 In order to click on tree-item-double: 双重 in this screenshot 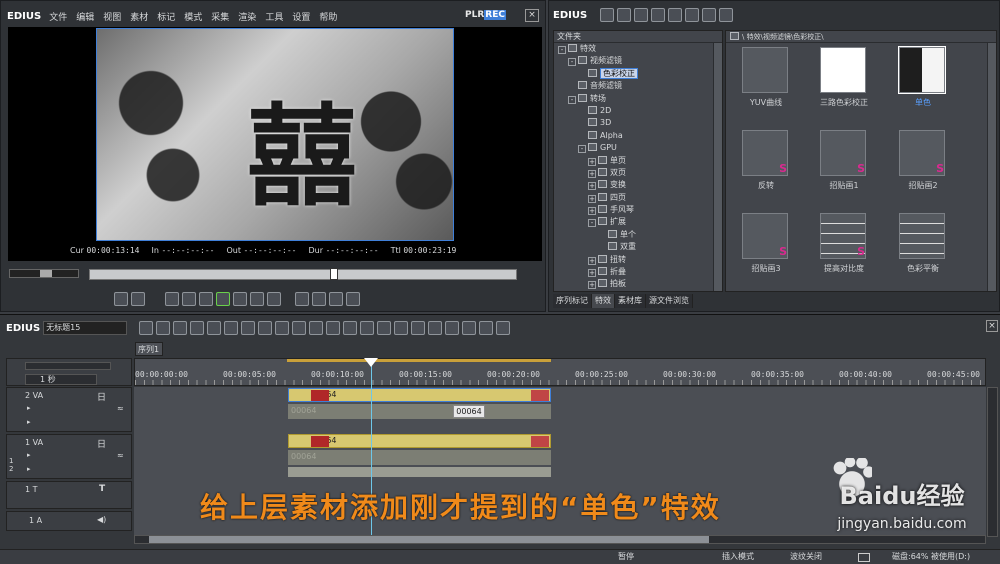, I will do `click(640, 247)`.